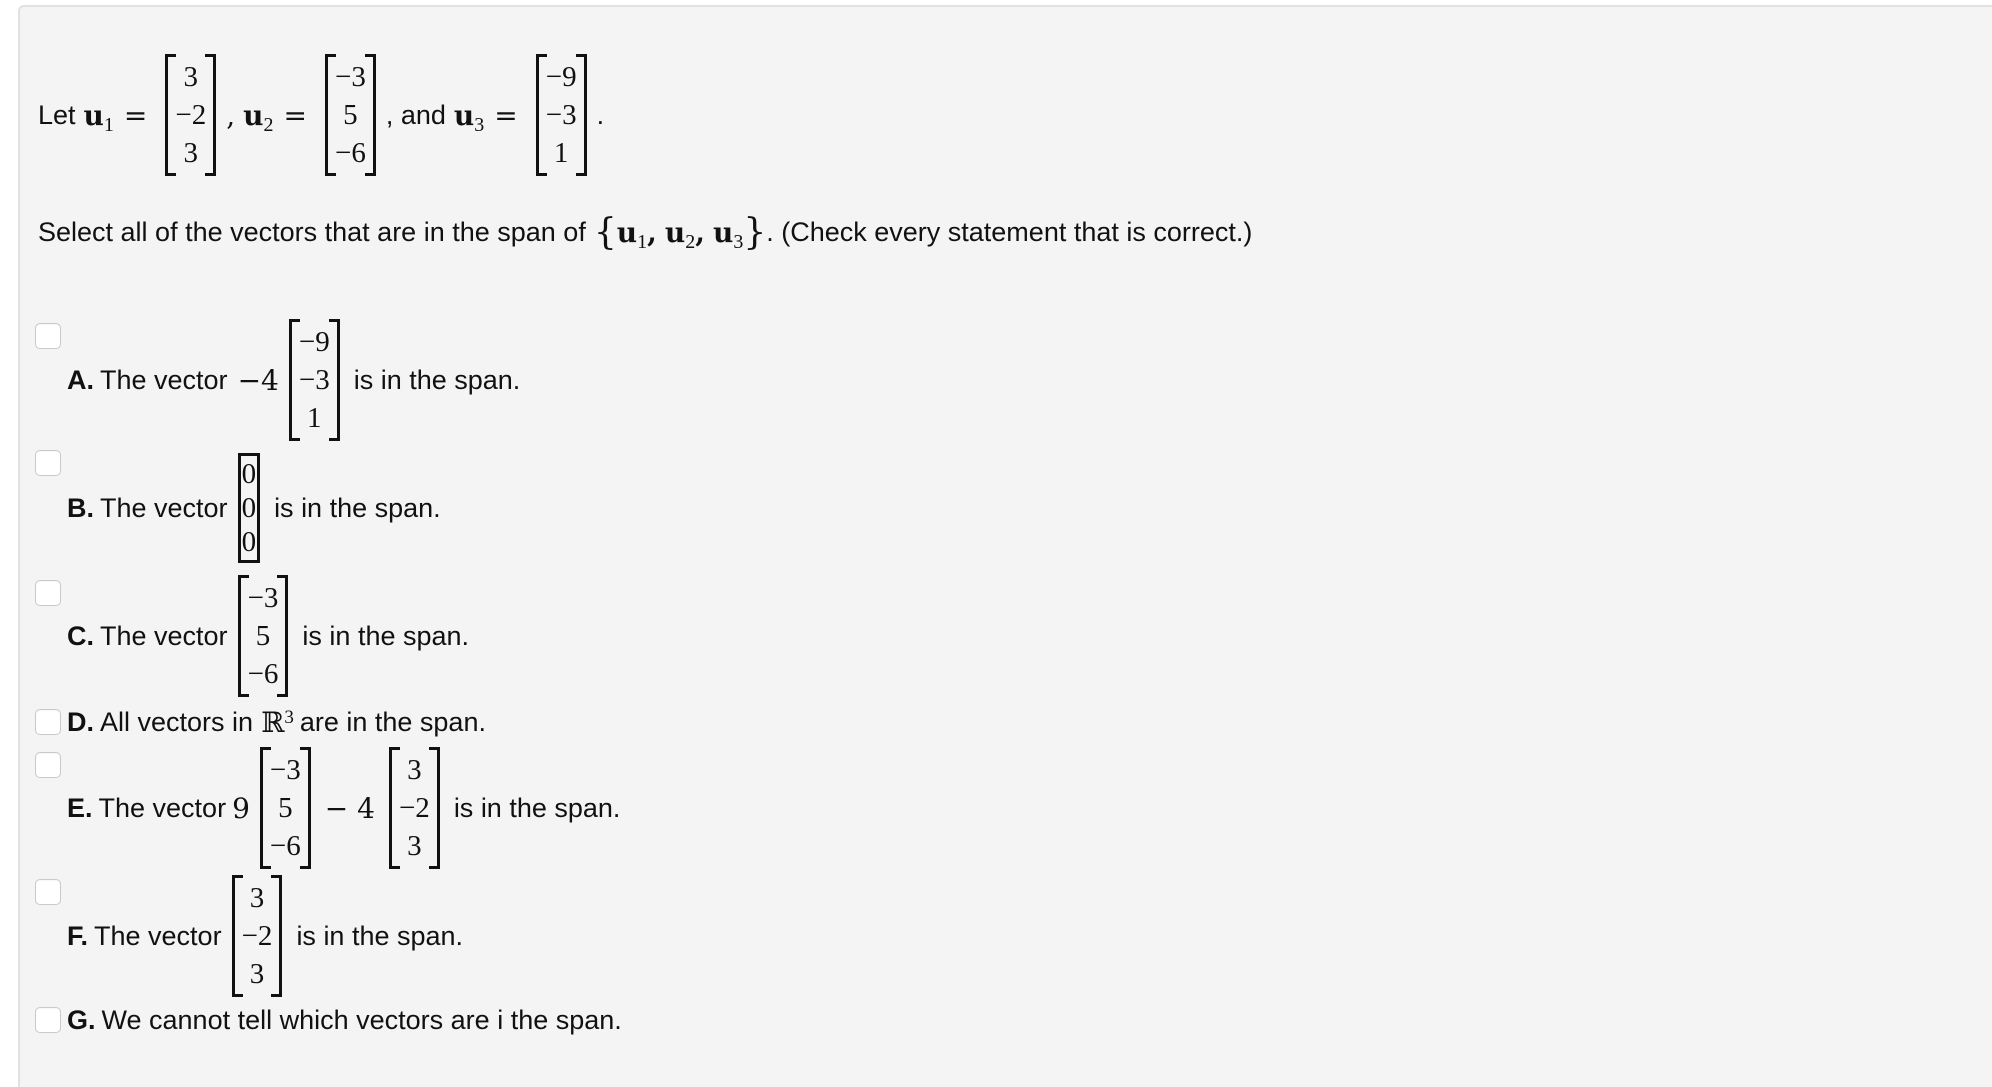 The height and width of the screenshot is (1087, 1992). Describe the element at coordinates (80, 507) in the screenshot. I see `option-b-letter: B.` at that location.